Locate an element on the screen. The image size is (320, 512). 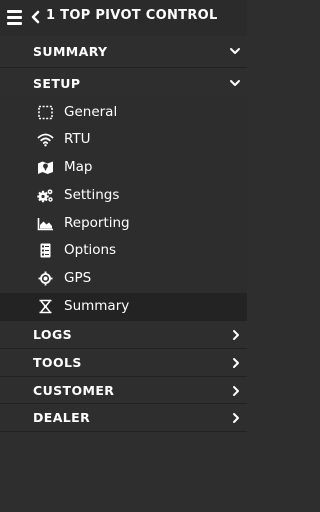
menu-item-options: Options is located at coordinates (123, 250).